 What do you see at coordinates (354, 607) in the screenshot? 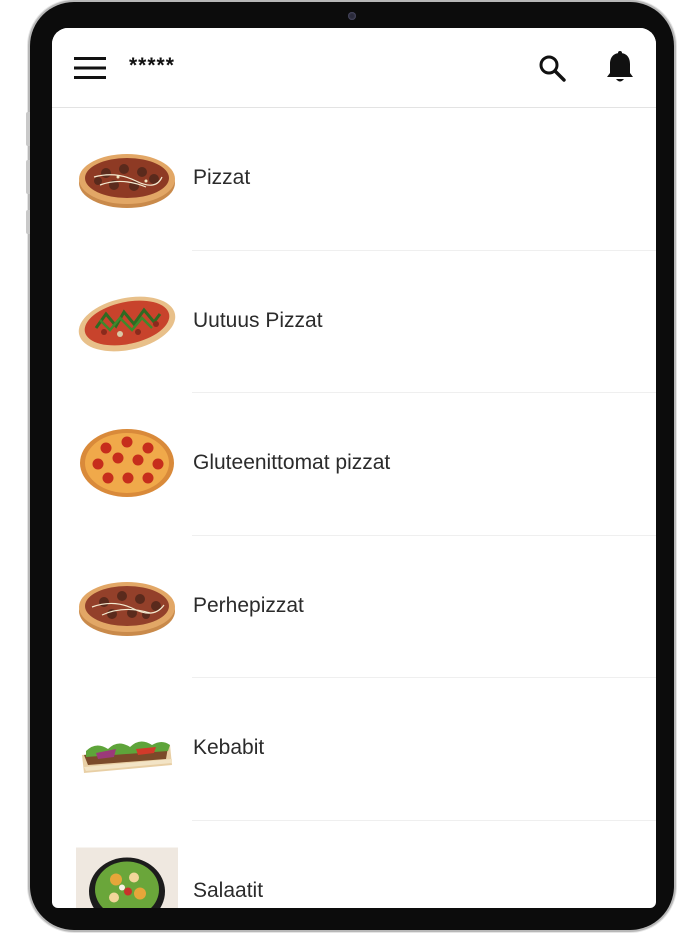
I see `category-item-perhepizzat: Perhepizzat` at bounding box center [354, 607].